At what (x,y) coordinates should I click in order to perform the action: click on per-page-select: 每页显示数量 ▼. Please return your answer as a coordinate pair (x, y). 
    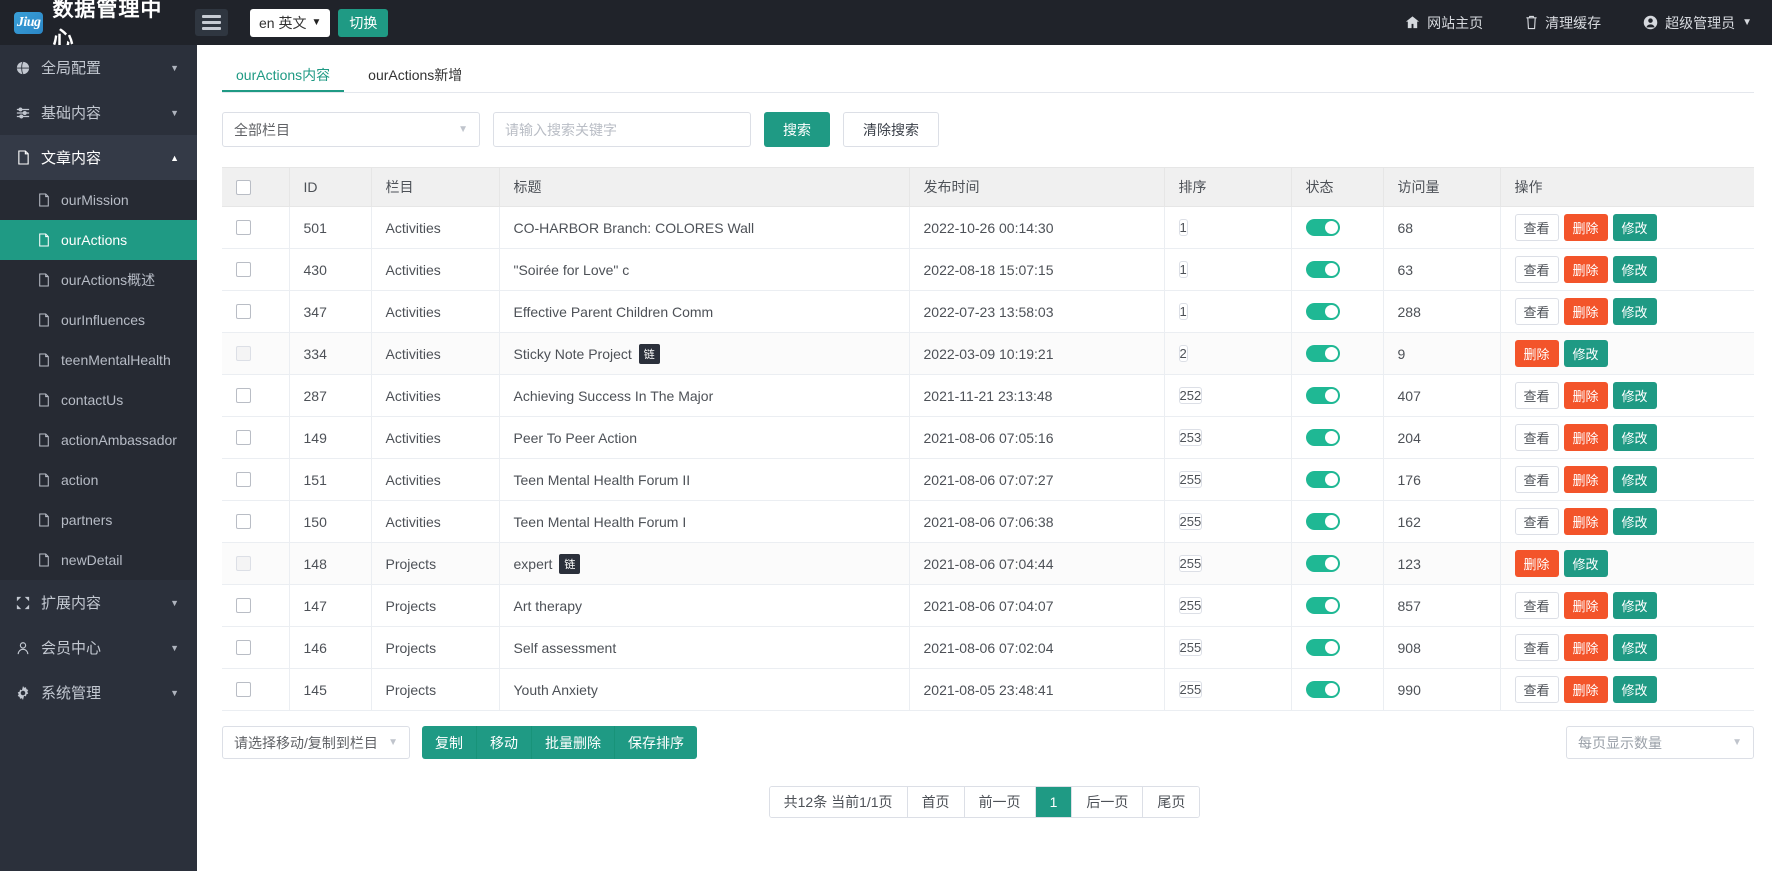
    Looking at the image, I should click on (1660, 742).